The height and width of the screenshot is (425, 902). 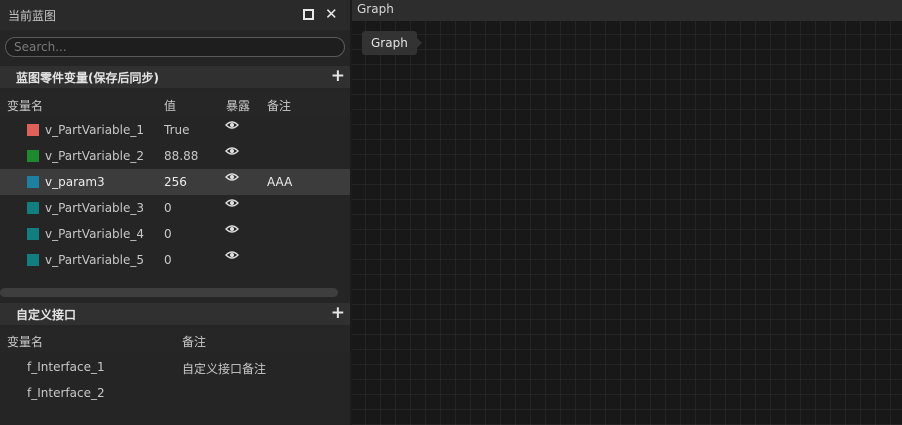 What do you see at coordinates (46, 315) in the screenshot?
I see `interface-section-title: 自定义接口` at bounding box center [46, 315].